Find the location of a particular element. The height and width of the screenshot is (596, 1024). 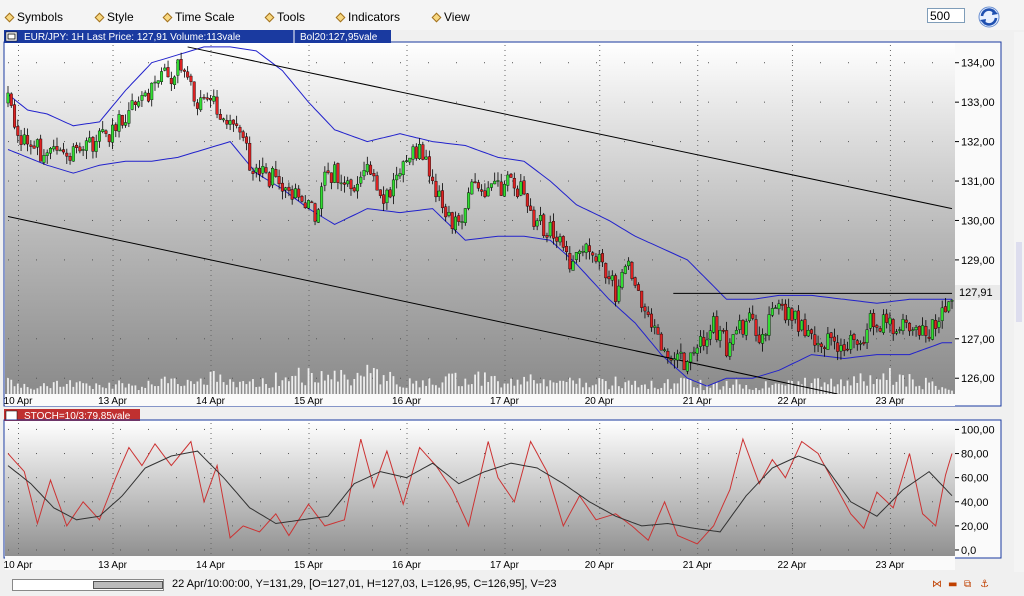

menu-indicators-label: Indicators is located at coordinates (374, 17).